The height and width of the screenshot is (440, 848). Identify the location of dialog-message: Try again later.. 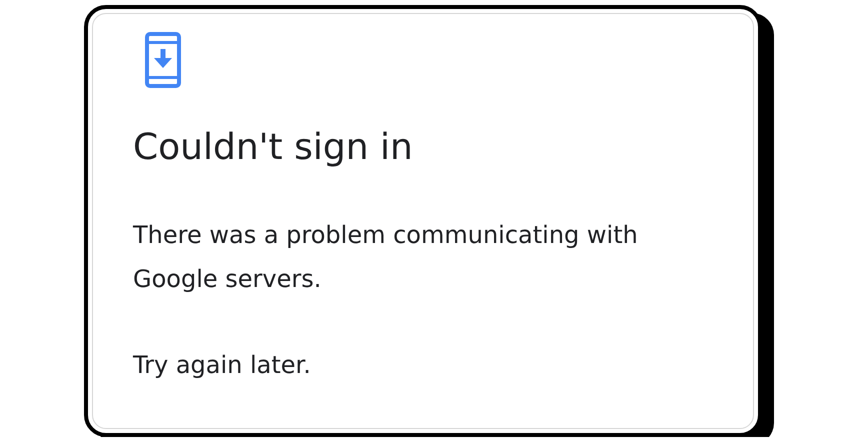
(222, 366).